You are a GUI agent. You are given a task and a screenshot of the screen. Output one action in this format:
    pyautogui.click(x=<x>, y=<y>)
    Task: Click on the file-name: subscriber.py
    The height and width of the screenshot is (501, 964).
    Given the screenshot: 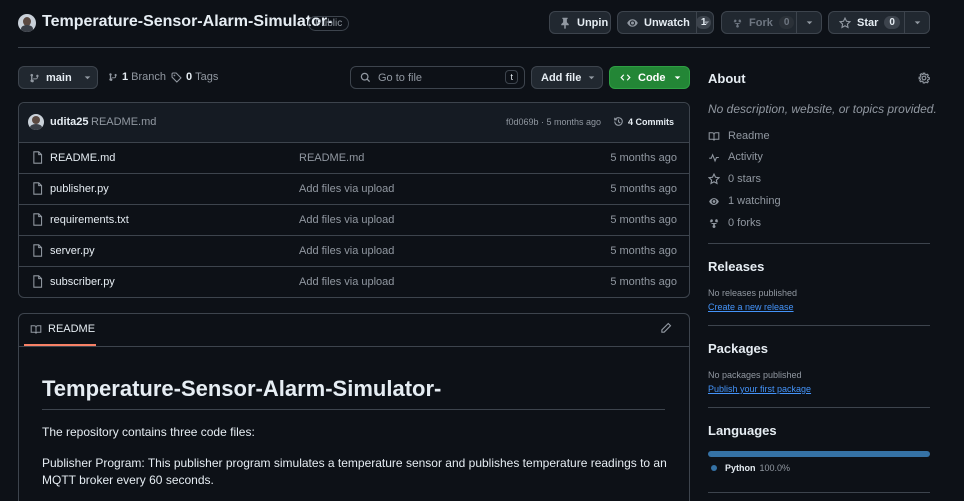 What is the action you would take?
    pyautogui.click(x=82, y=282)
    